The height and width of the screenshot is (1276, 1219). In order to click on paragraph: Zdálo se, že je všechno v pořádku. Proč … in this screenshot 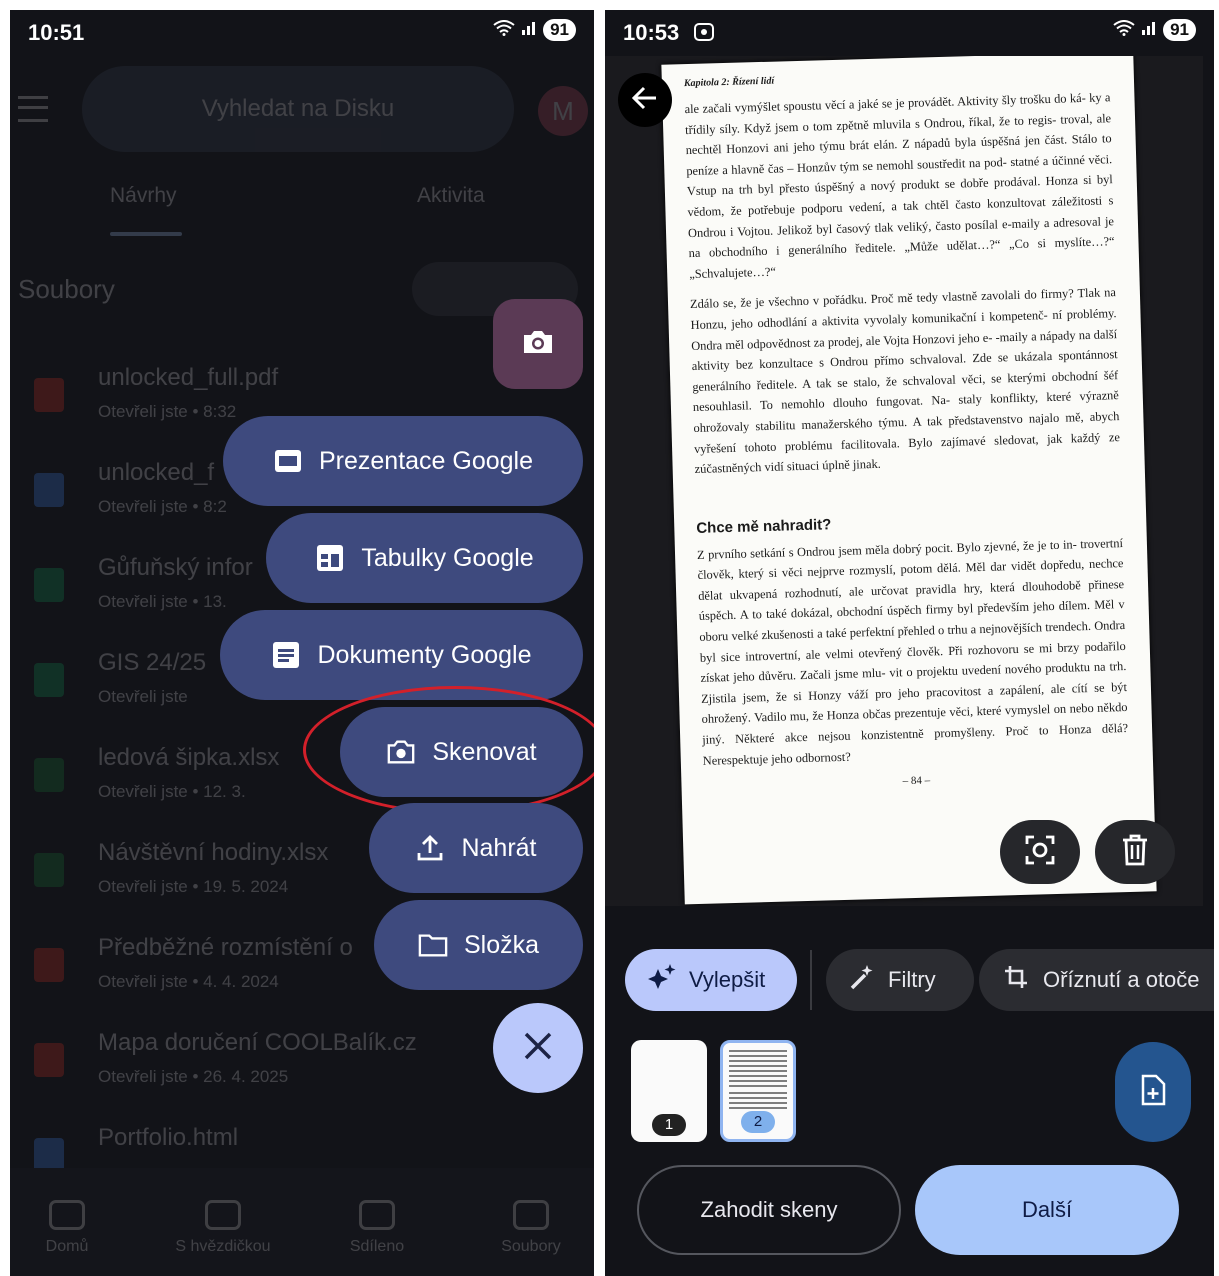, I will do `click(905, 381)`.